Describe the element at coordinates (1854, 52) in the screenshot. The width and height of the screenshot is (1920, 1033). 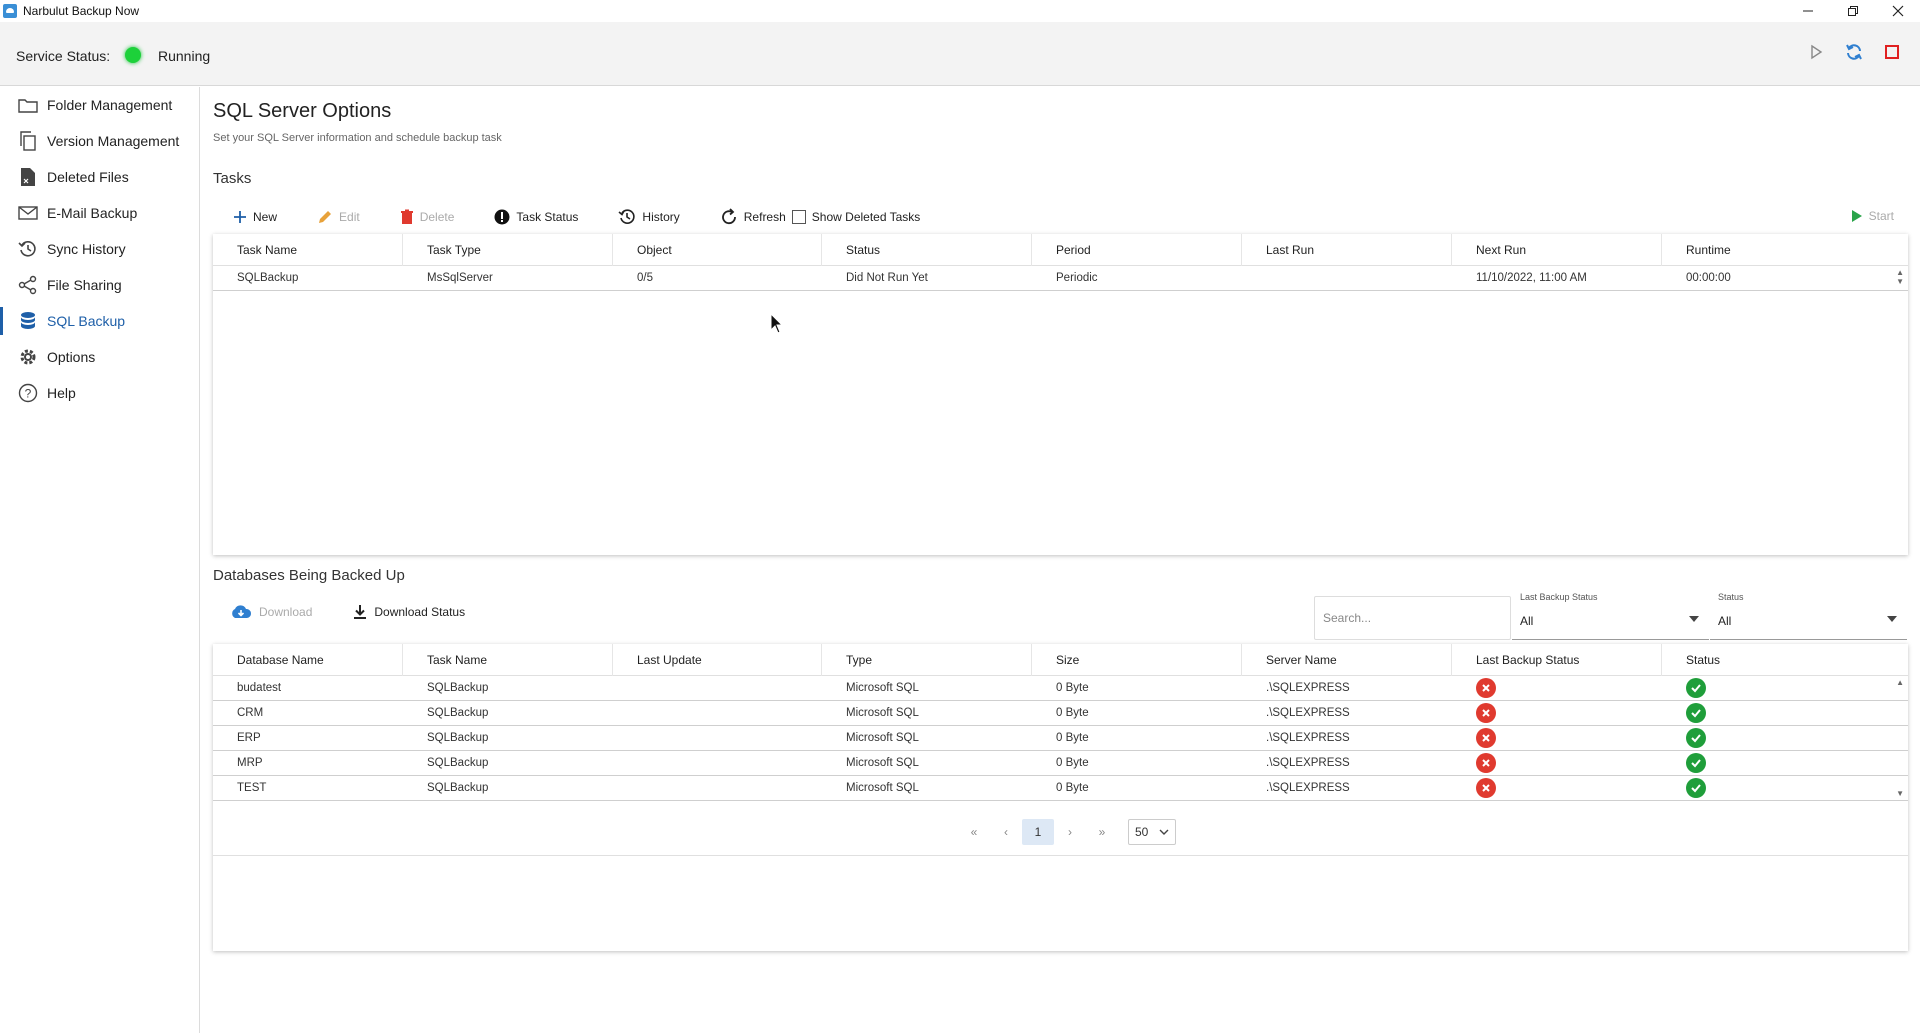
I see `restart-service-button` at that location.